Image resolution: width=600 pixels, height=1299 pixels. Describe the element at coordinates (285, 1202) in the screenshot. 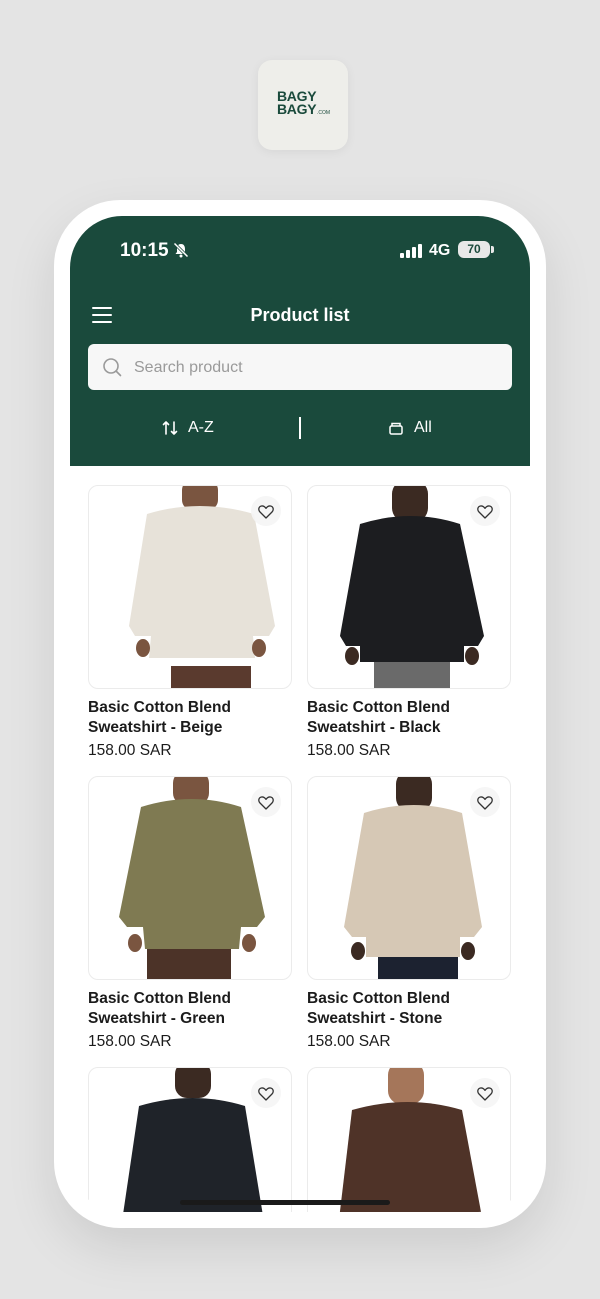

I see `home-indicator` at that location.